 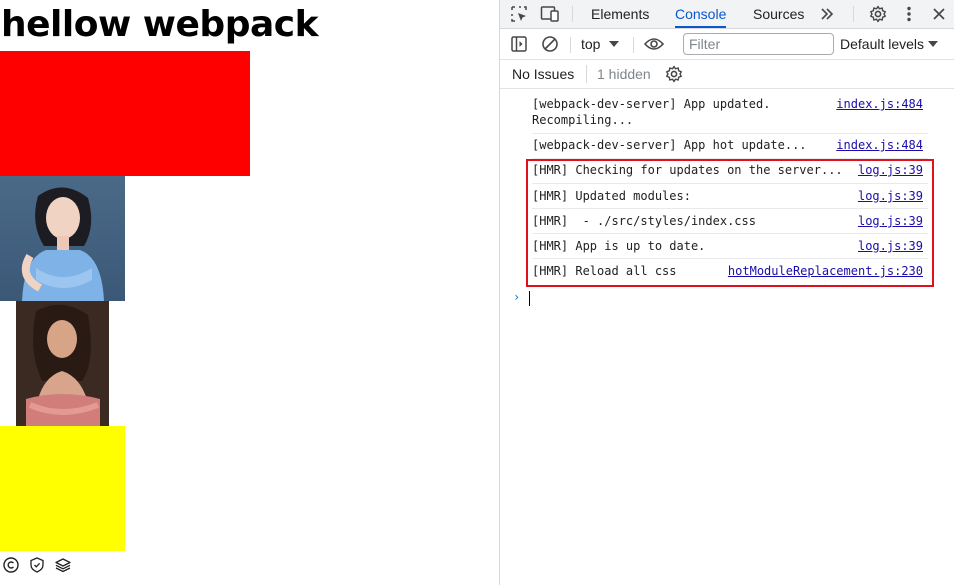 What do you see at coordinates (882, 44) in the screenshot?
I see `log-levels-label: Default levels` at bounding box center [882, 44].